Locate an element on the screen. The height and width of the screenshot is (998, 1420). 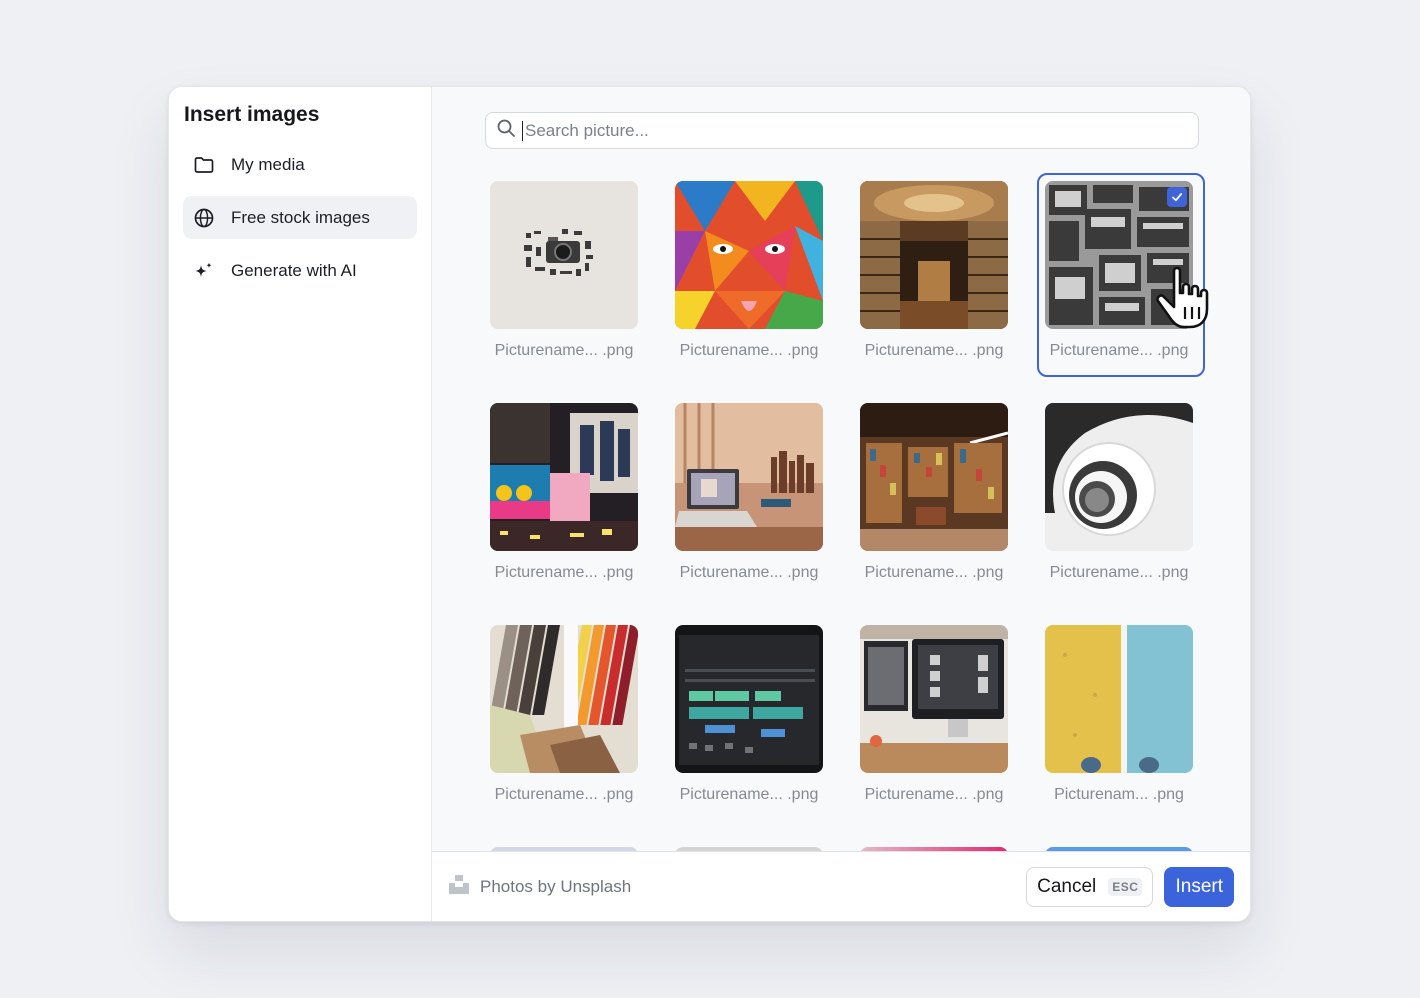
search-bar is located at coordinates (842, 130).